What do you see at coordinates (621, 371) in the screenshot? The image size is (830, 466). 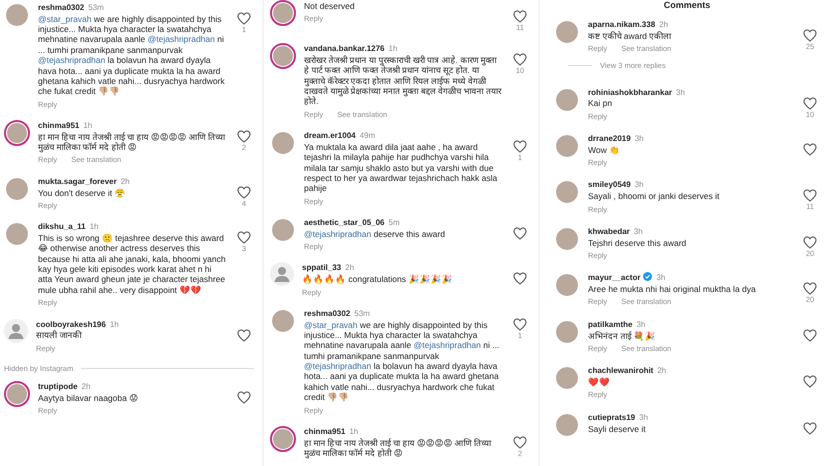 I see `username: chachlewanirohit` at bounding box center [621, 371].